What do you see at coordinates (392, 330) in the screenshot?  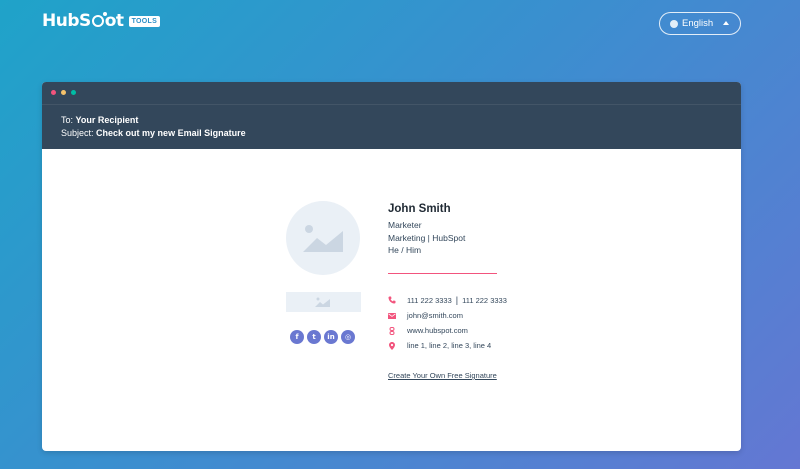 I see `link-icon` at bounding box center [392, 330].